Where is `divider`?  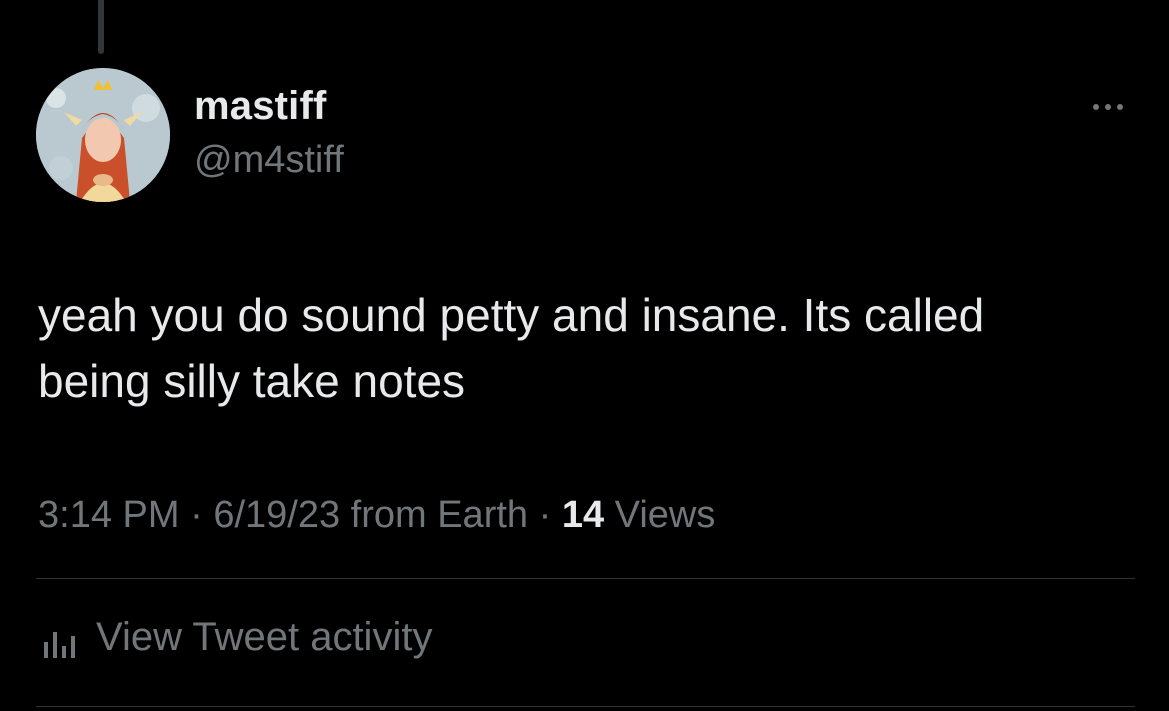
divider is located at coordinates (585, 578).